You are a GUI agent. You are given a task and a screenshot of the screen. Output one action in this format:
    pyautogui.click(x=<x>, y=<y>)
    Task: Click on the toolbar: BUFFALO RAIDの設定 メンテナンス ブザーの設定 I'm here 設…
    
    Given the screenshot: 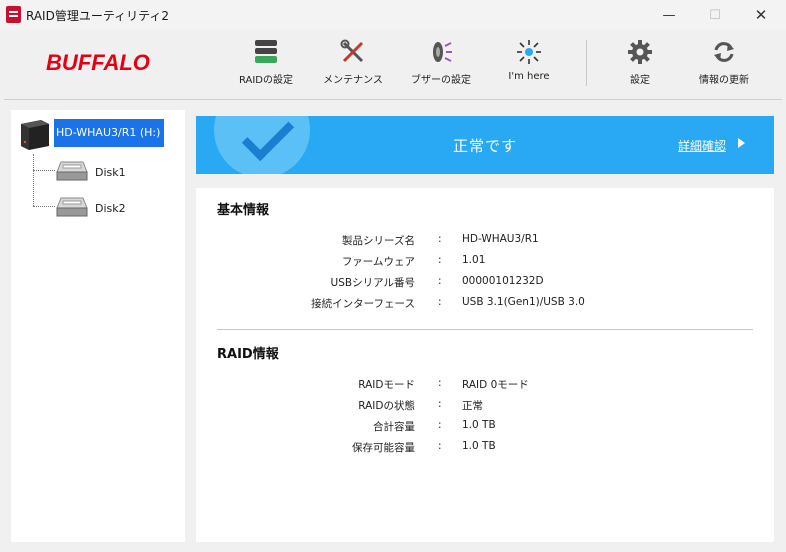 What is the action you would take?
    pyautogui.click(x=393, y=64)
    